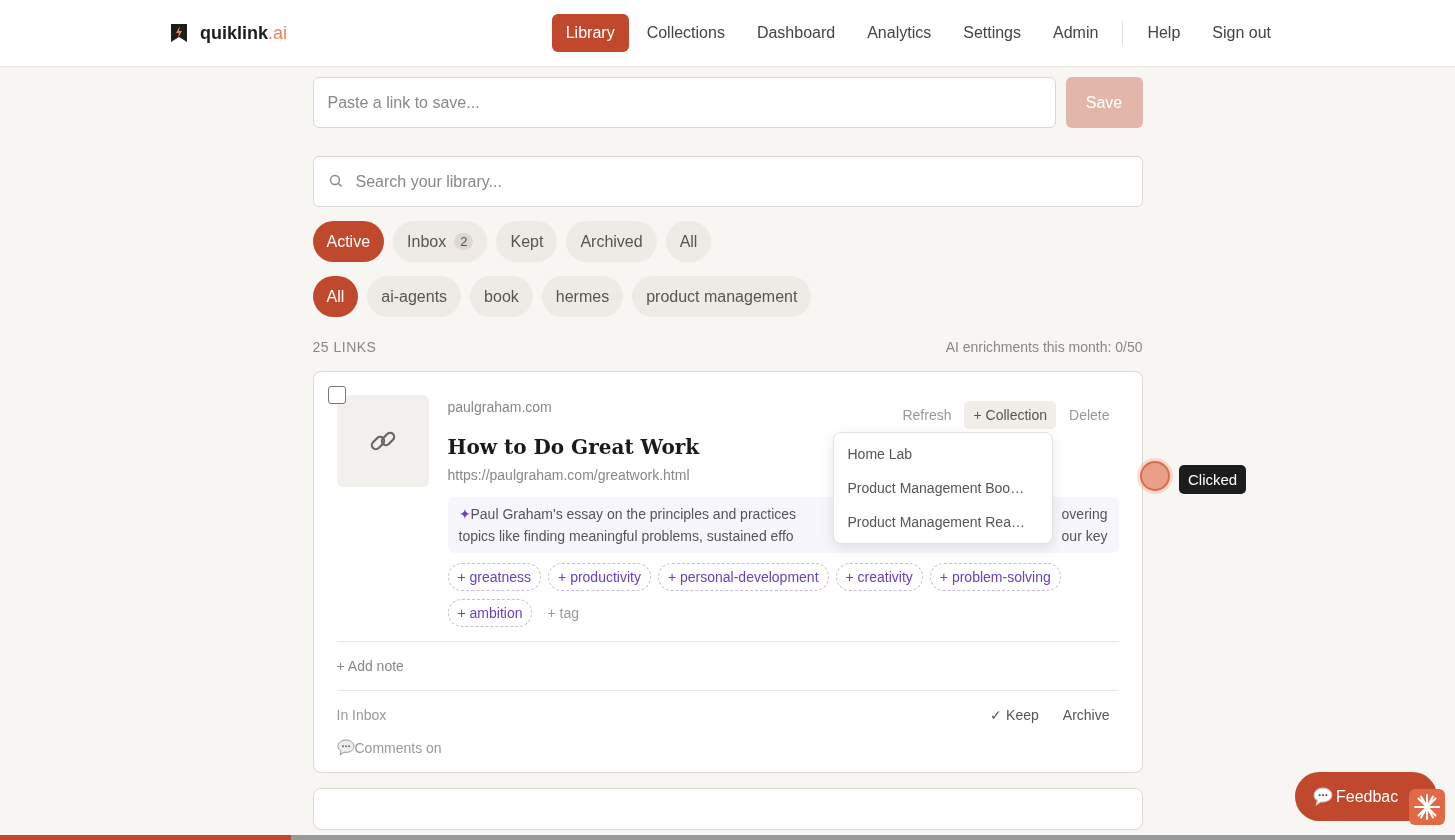  What do you see at coordinates (344, 347) in the screenshot?
I see `link-count: 25 LINKS` at bounding box center [344, 347].